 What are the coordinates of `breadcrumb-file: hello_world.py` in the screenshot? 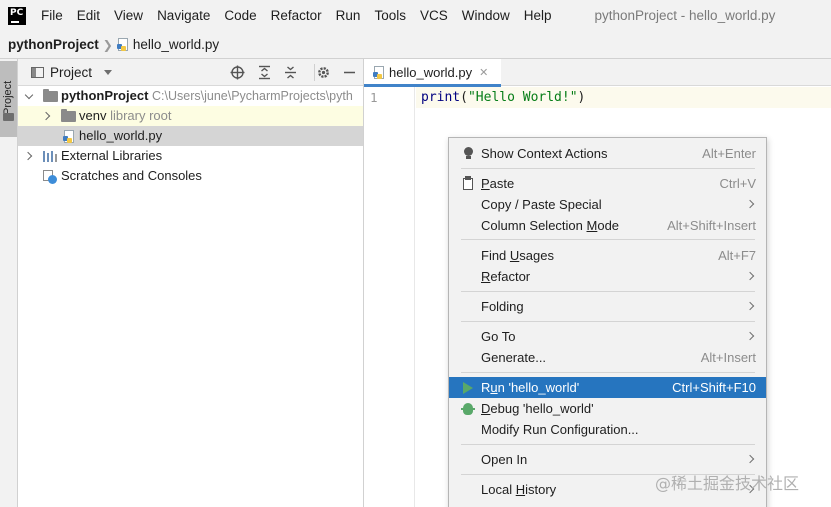 It's located at (176, 44).